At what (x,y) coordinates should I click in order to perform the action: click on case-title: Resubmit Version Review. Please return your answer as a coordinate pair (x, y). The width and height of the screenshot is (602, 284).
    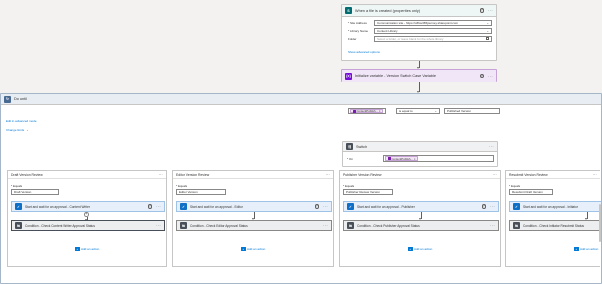
    Looking at the image, I should click on (528, 174).